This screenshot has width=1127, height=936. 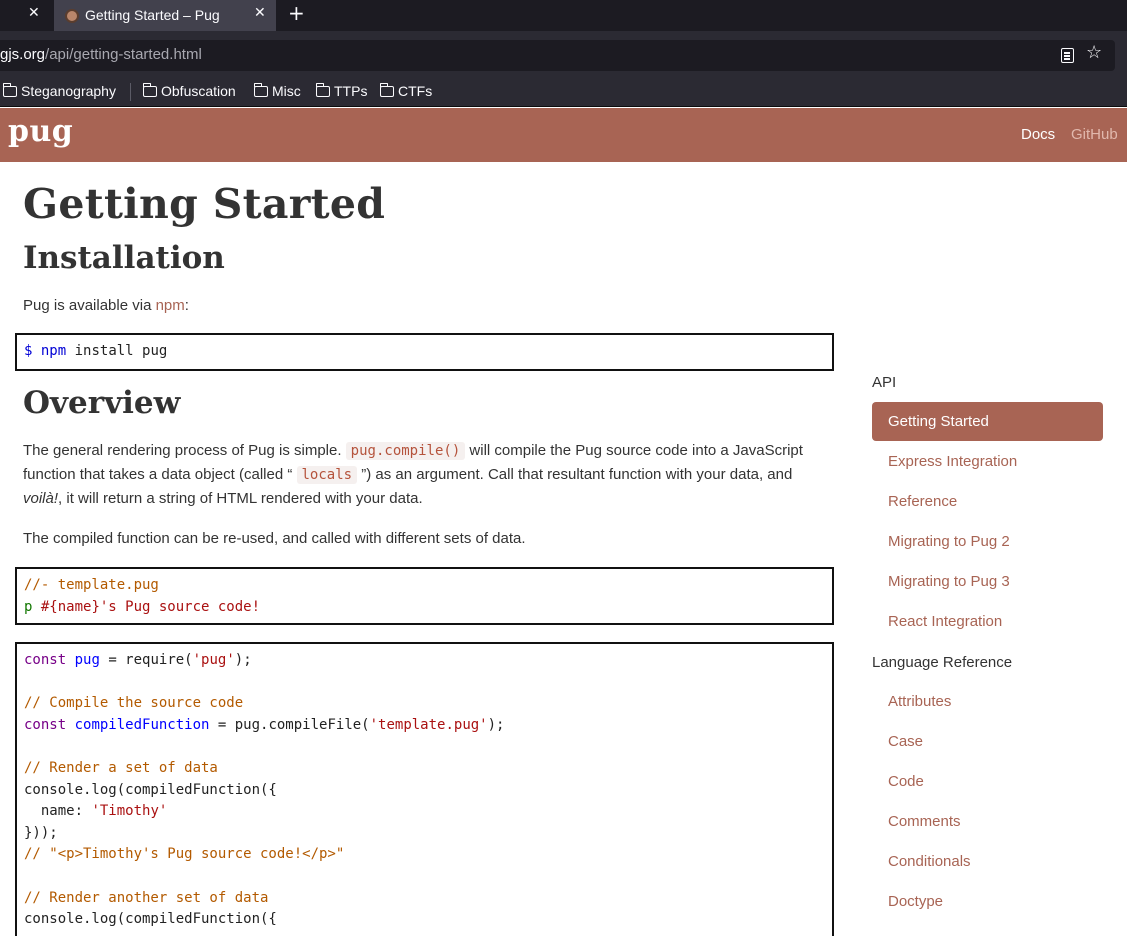 What do you see at coordinates (987, 821) in the screenshot?
I see `sidebar-item-comments: Comments` at bounding box center [987, 821].